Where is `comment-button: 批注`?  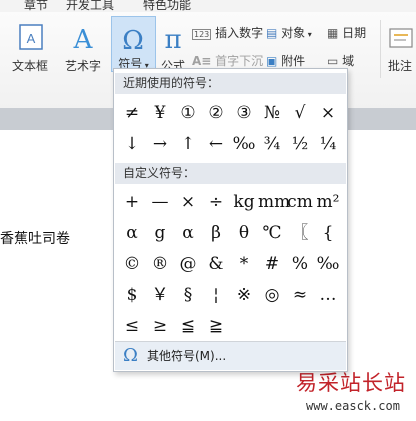 comment-button: 批注 is located at coordinates (400, 47).